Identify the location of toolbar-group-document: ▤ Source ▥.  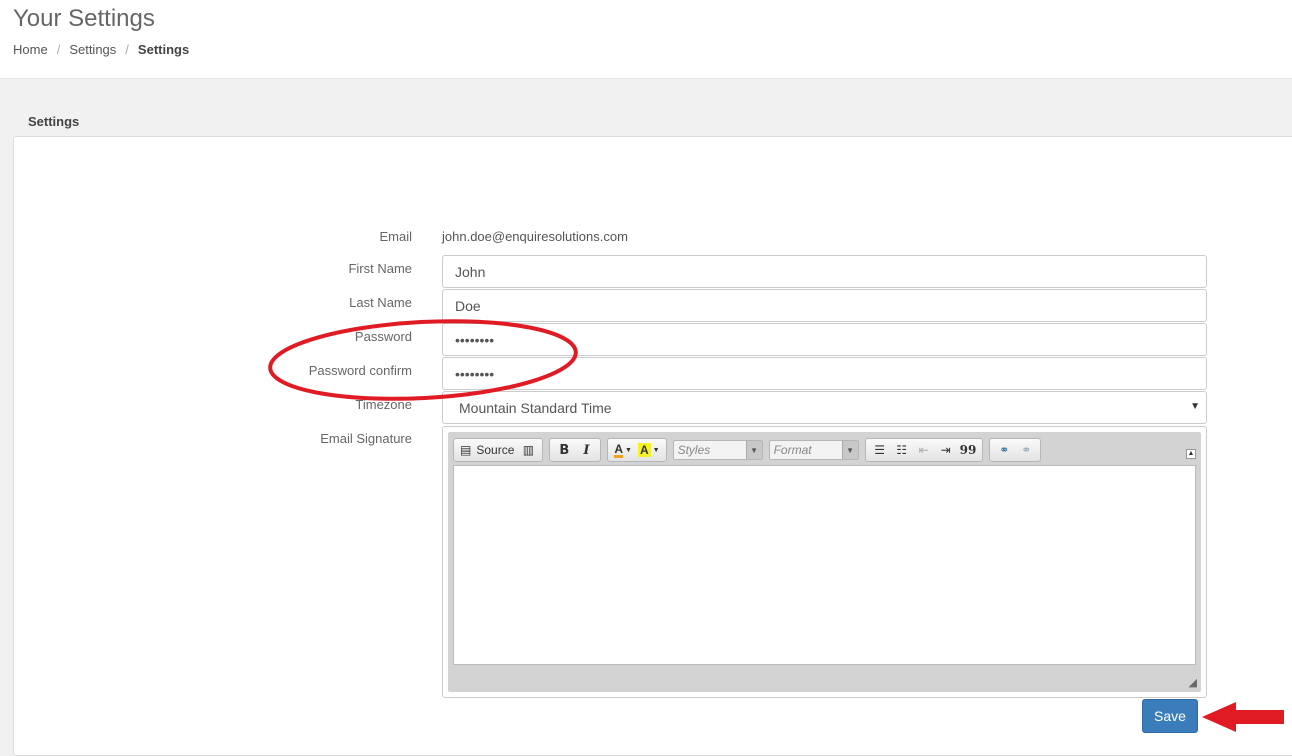
(498, 450).